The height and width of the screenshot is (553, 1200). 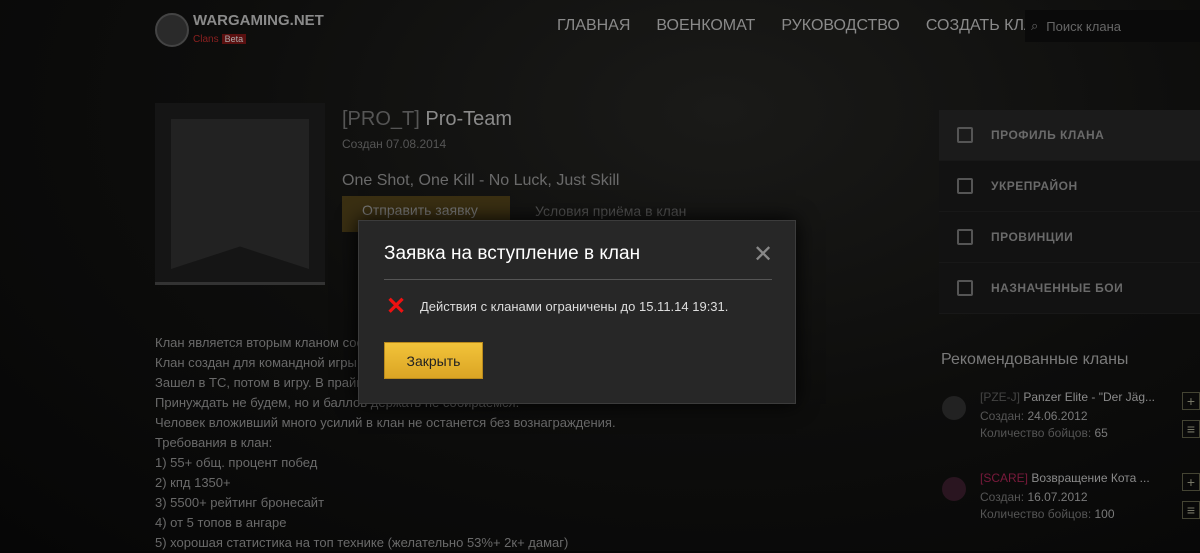 What do you see at coordinates (593, 26) in the screenshot?
I see `nav-home: ГЛАВНАЯ` at bounding box center [593, 26].